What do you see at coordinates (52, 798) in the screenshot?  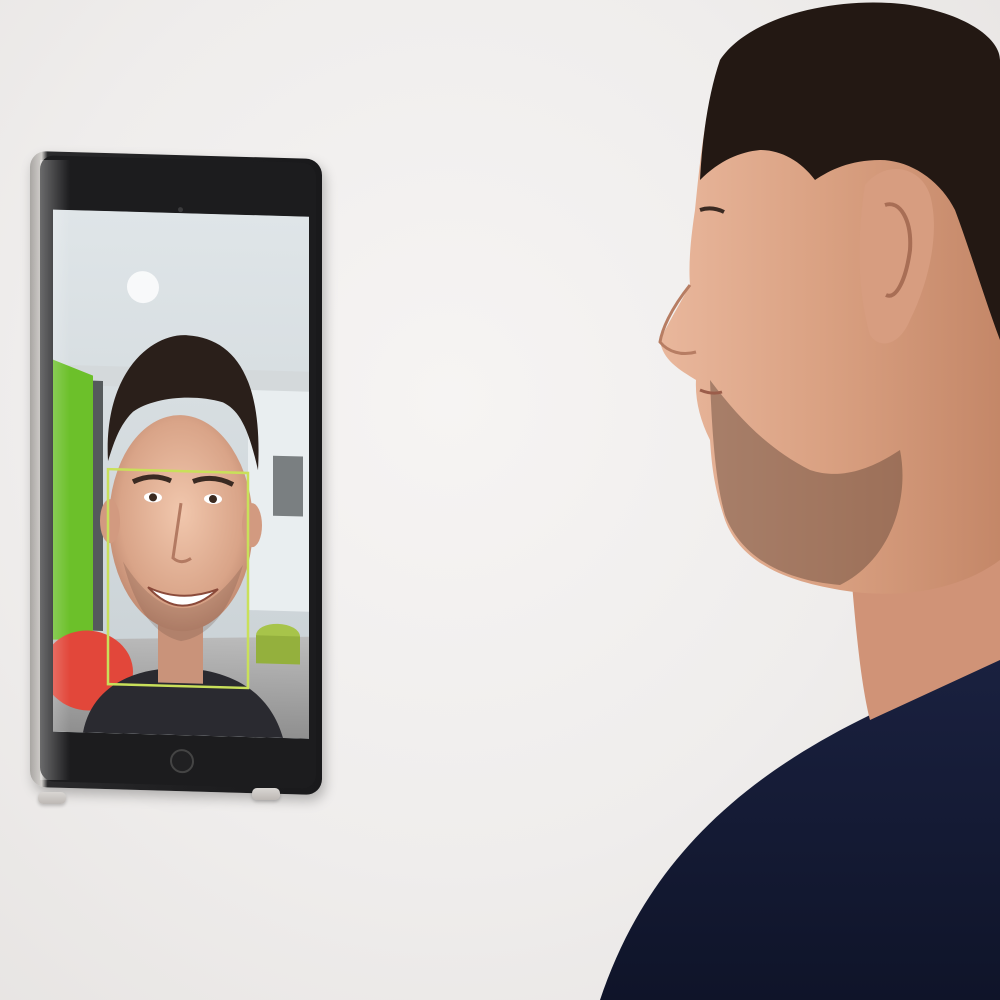 I see `wall-mount-clip-left` at bounding box center [52, 798].